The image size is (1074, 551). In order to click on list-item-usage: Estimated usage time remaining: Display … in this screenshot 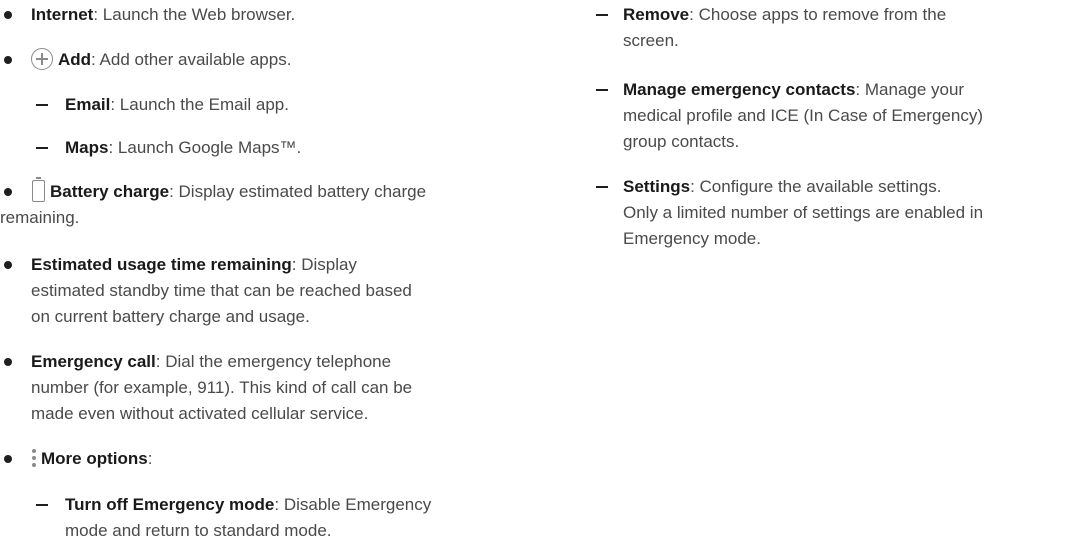, I will do `click(280, 291)`.